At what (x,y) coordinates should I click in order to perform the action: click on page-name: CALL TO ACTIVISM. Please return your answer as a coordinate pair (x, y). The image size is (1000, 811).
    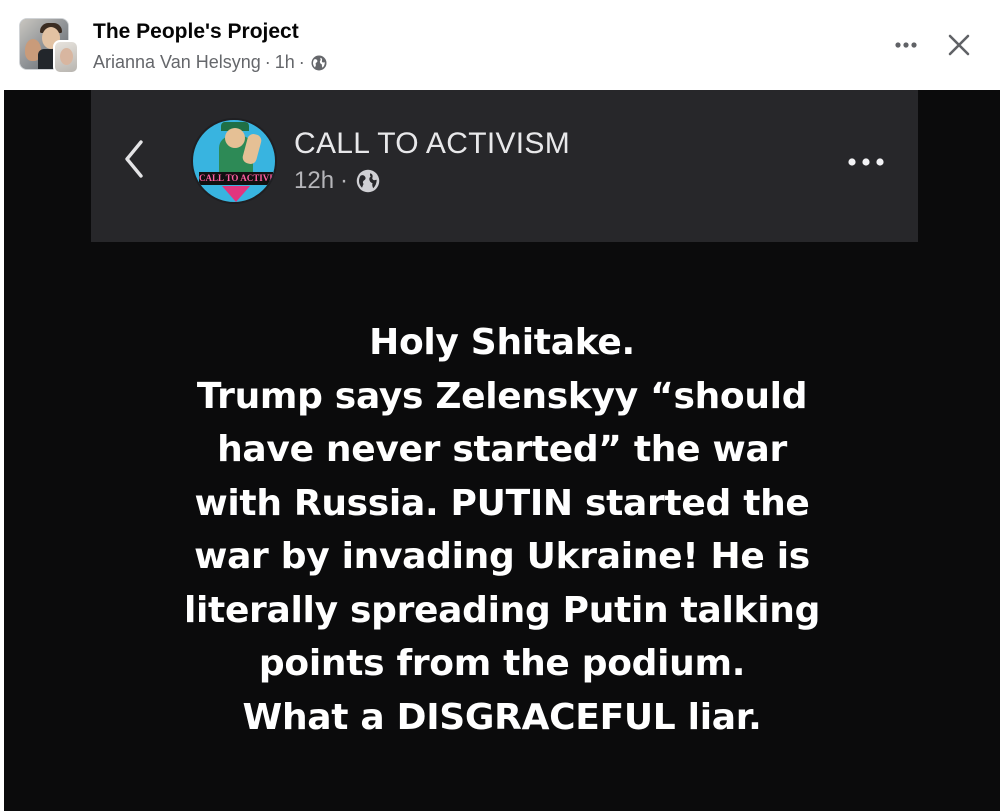
    Looking at the image, I should click on (432, 144).